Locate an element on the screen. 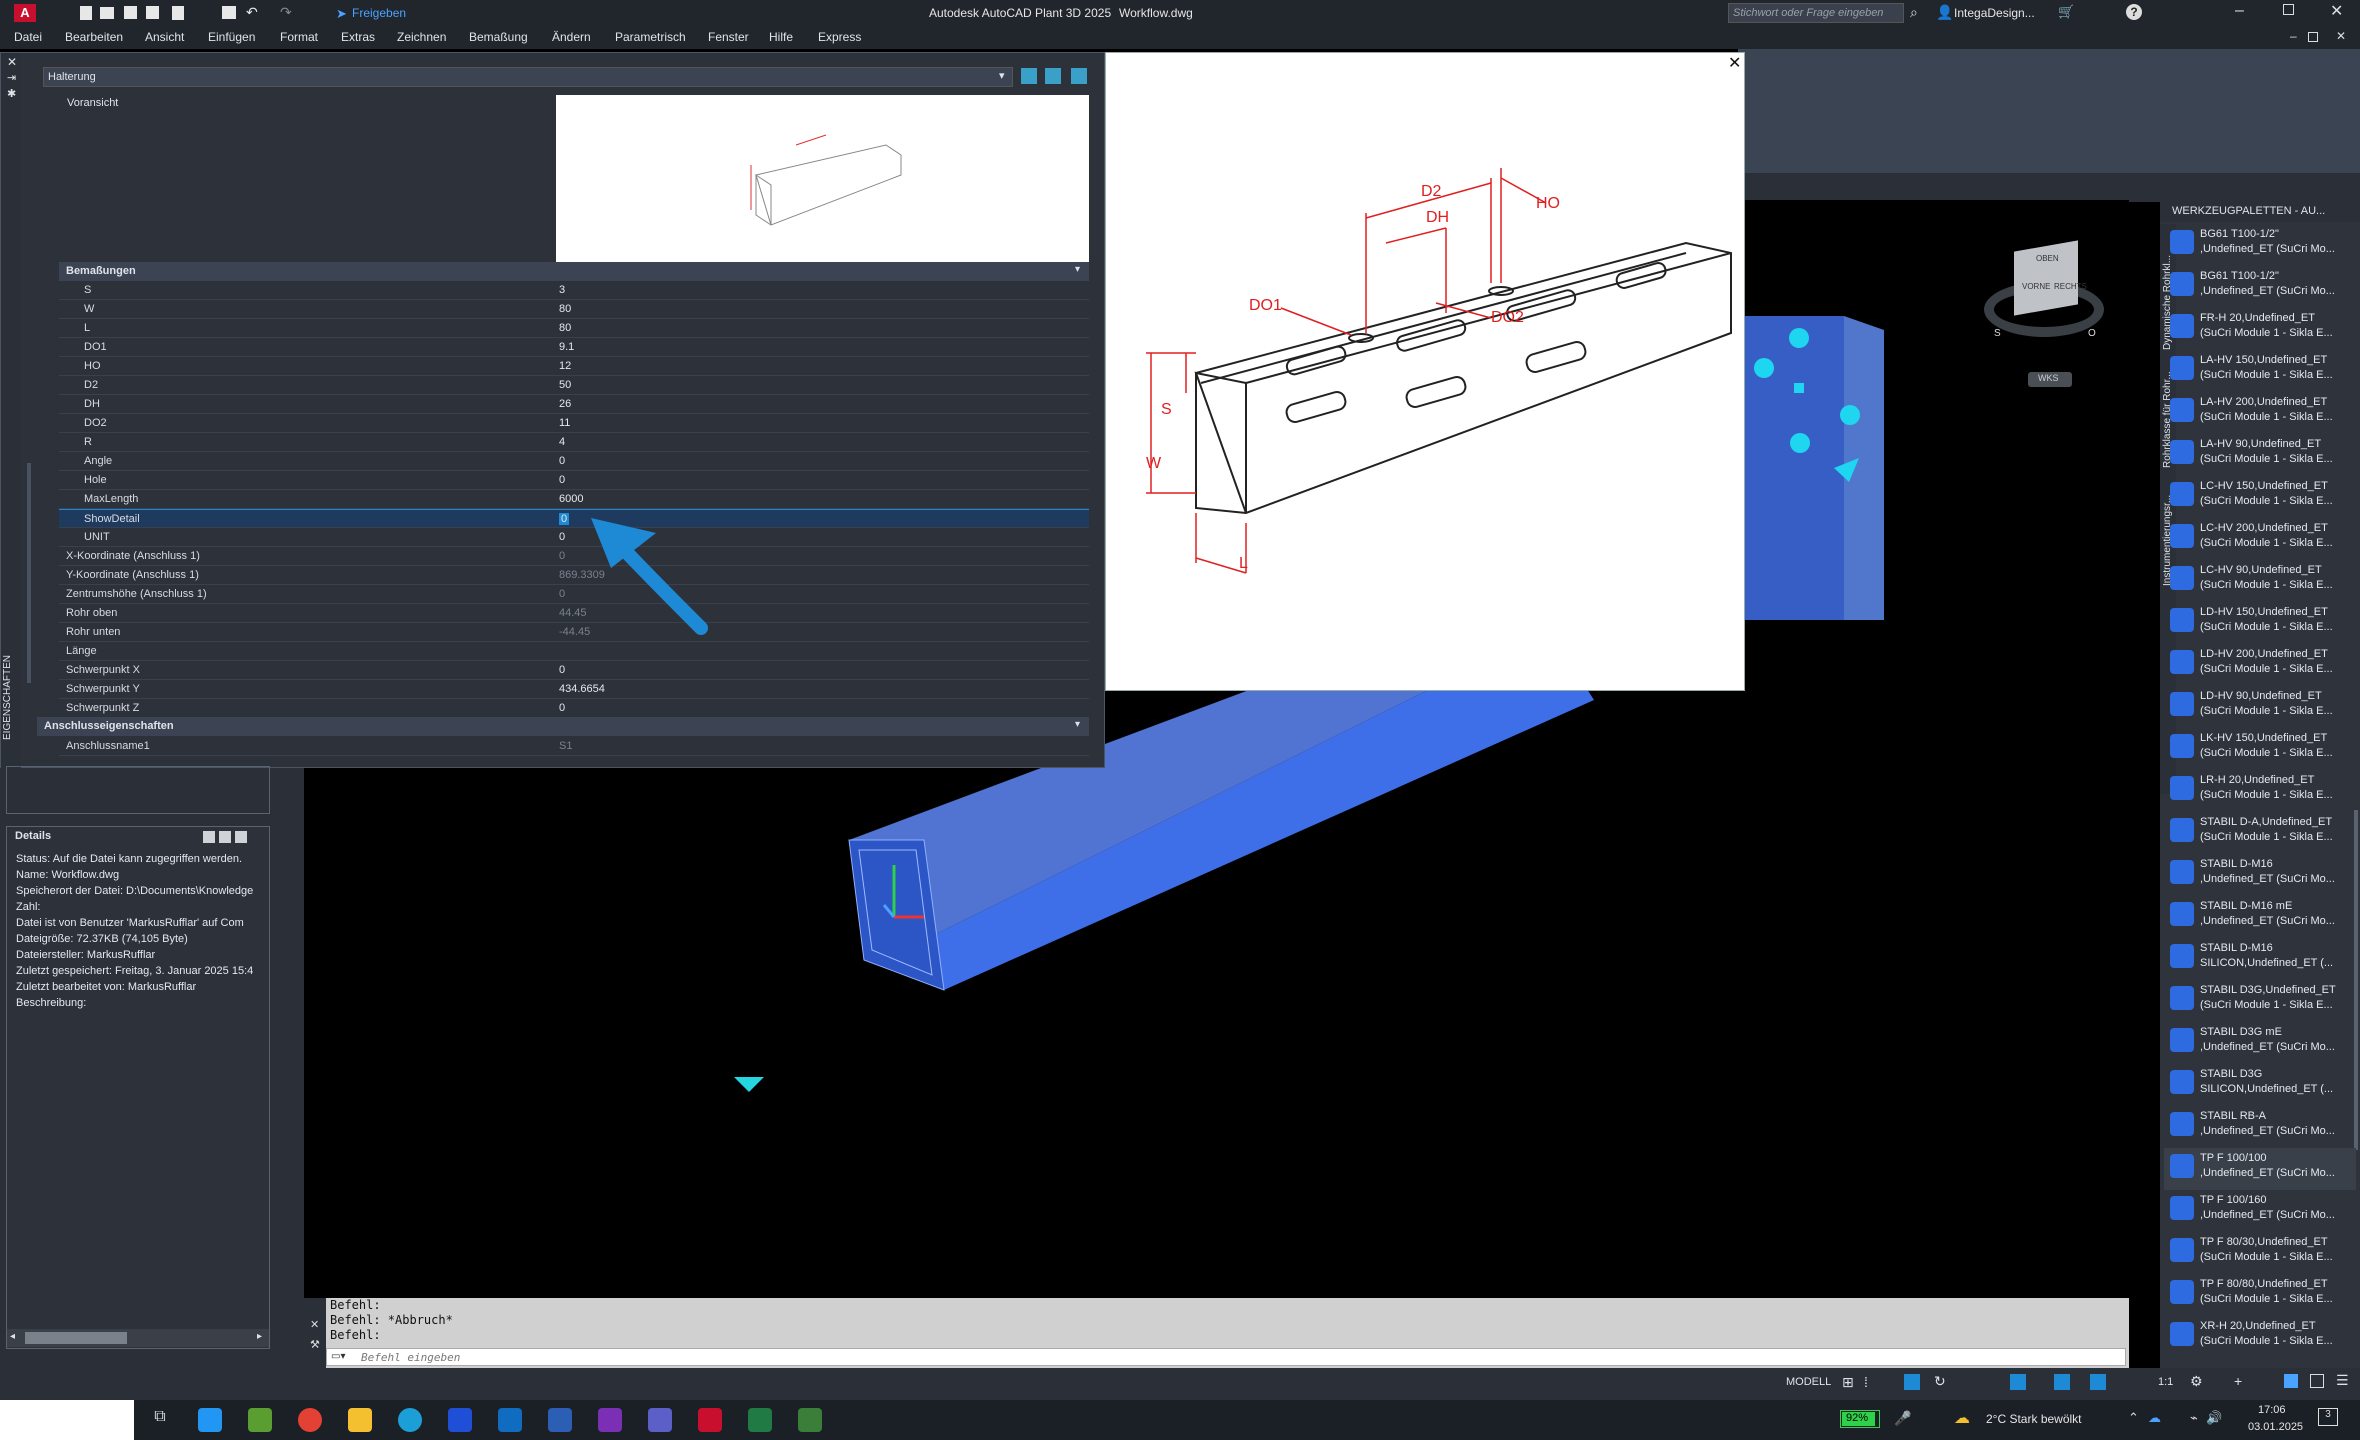 This screenshot has height=1440, width=2360. workspace-gear-icon: ⚙ is located at coordinates (2196, 1381).